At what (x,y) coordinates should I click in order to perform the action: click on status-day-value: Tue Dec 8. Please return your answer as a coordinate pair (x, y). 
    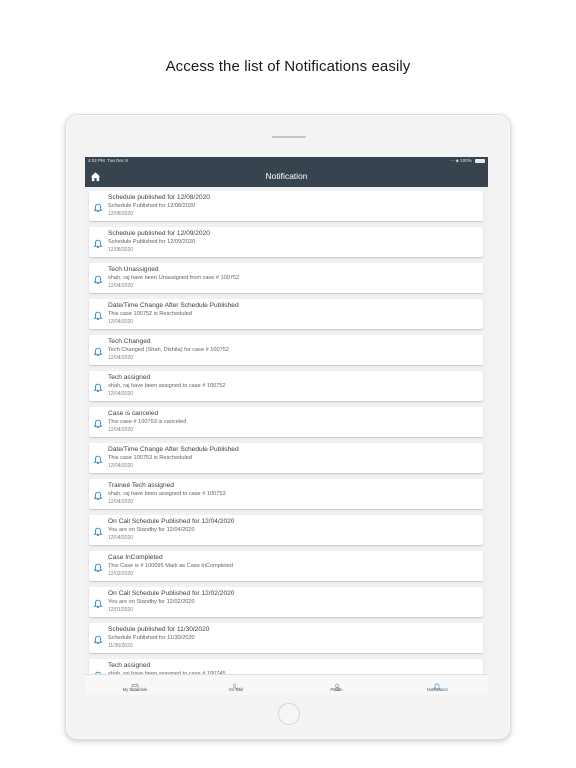
    Looking at the image, I should click on (117, 160).